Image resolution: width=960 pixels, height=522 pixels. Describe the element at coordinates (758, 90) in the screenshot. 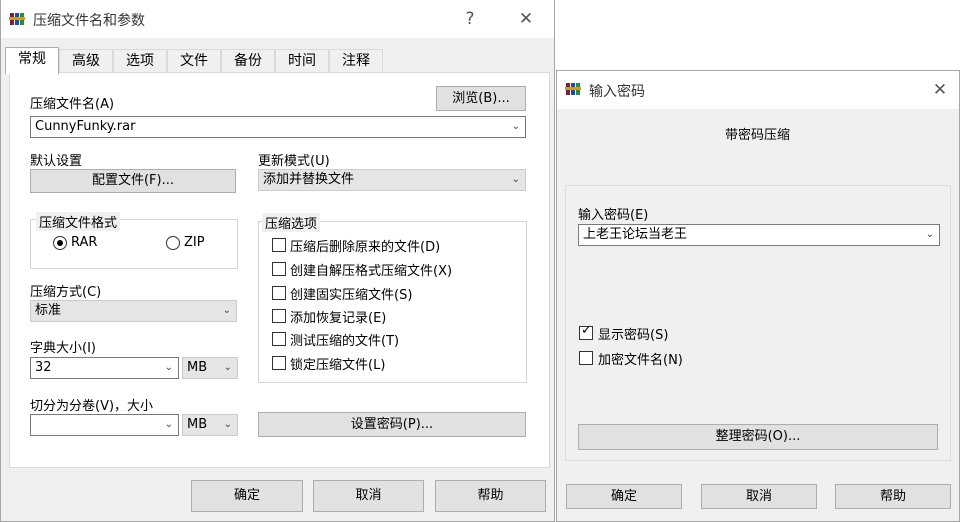

I see `password-dialog-titlebar: 输入密码 ✕` at that location.